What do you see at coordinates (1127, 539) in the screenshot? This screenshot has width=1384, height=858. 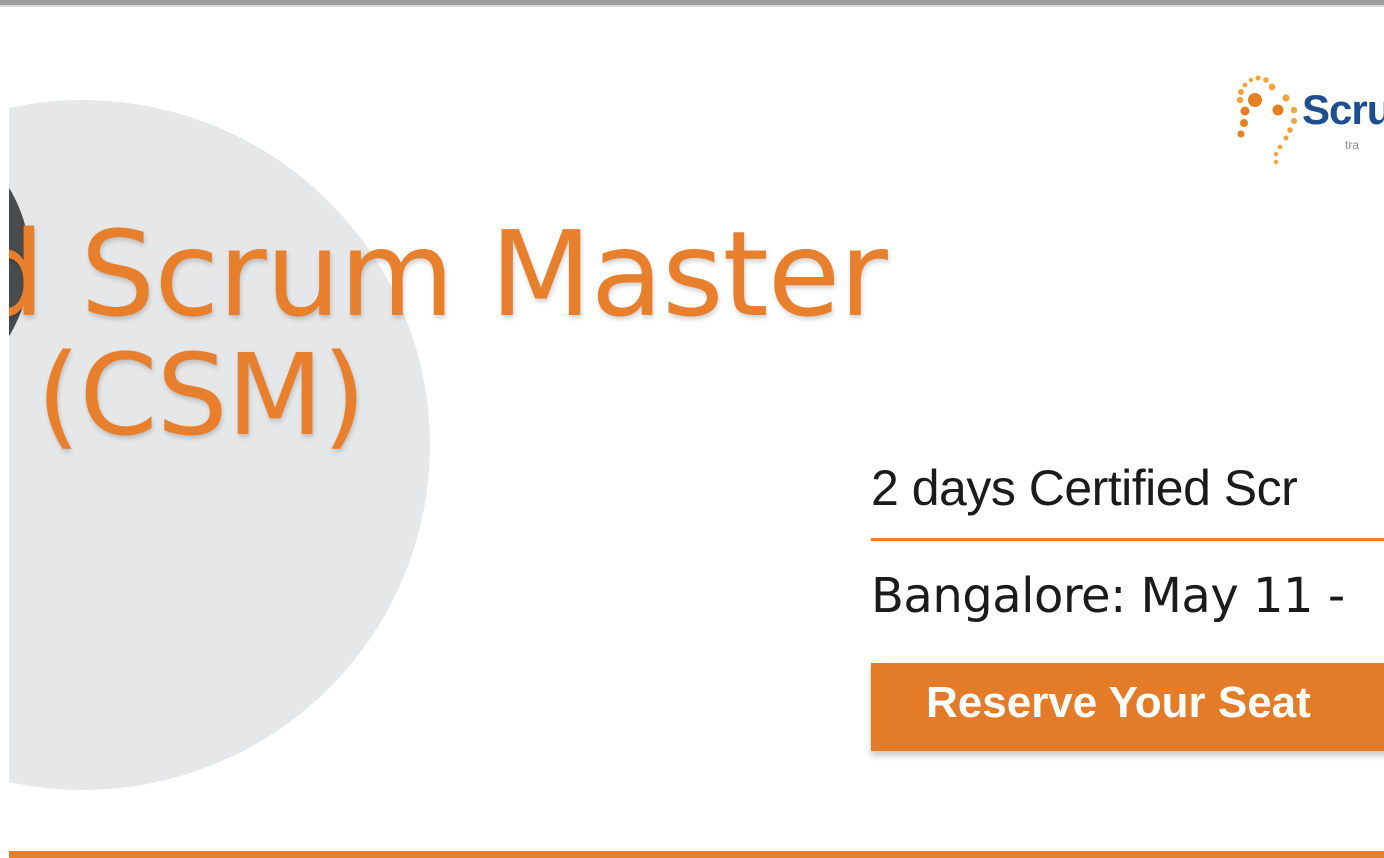 I see `info-divider` at bounding box center [1127, 539].